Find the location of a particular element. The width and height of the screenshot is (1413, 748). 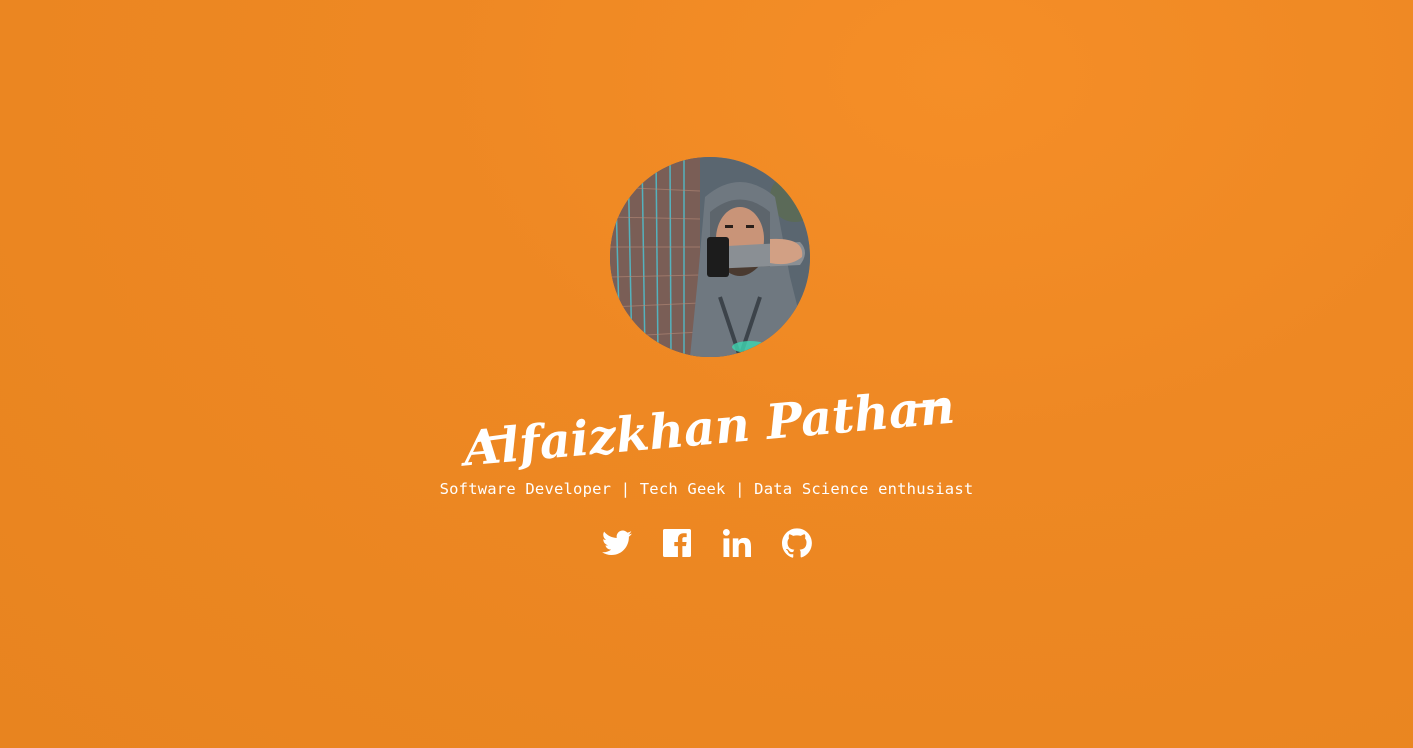

linkedin-link is located at coordinates (737, 543).